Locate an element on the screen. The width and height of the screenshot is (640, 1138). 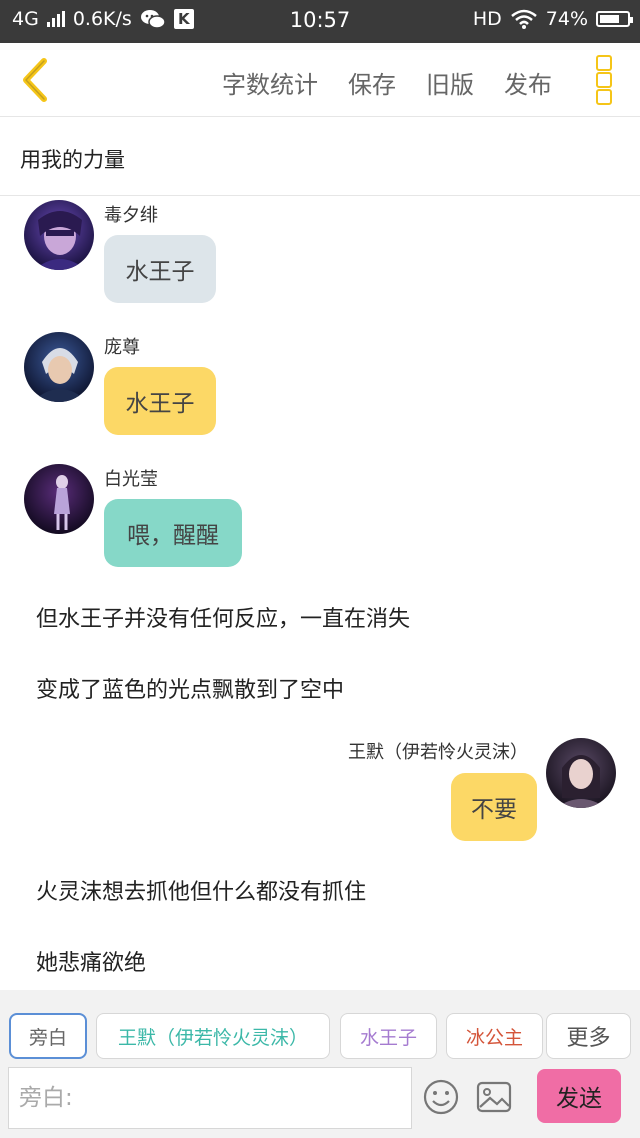
story-title: 用我的力量 is located at coordinates (72, 160).